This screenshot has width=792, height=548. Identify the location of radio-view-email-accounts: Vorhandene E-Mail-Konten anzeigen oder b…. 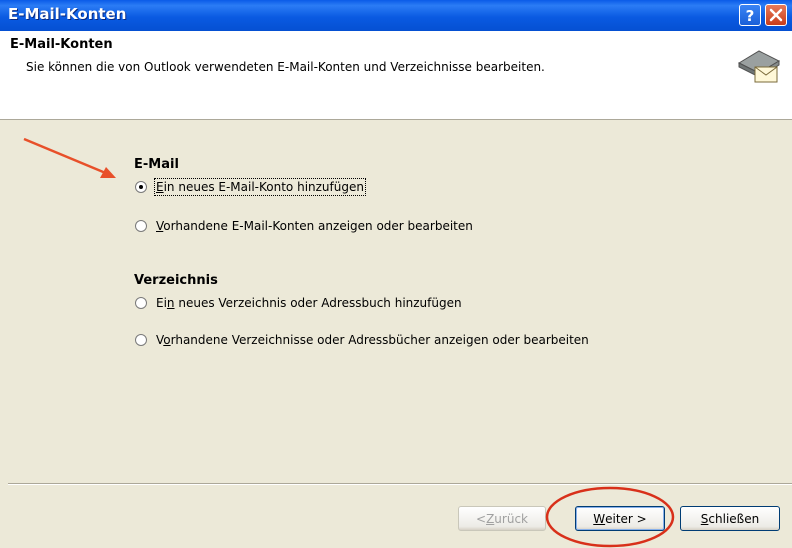
(304, 226).